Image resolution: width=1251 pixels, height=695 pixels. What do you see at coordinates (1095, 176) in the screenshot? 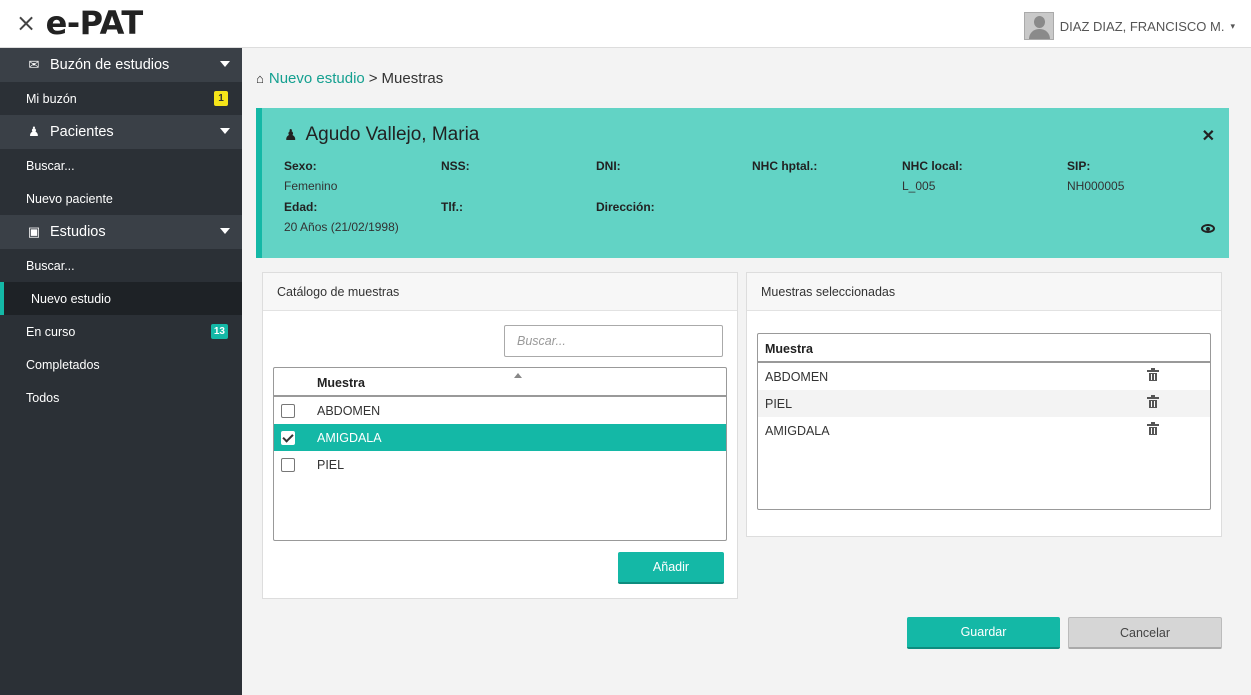
I see `field-sip: SIP: NH000005` at bounding box center [1095, 176].